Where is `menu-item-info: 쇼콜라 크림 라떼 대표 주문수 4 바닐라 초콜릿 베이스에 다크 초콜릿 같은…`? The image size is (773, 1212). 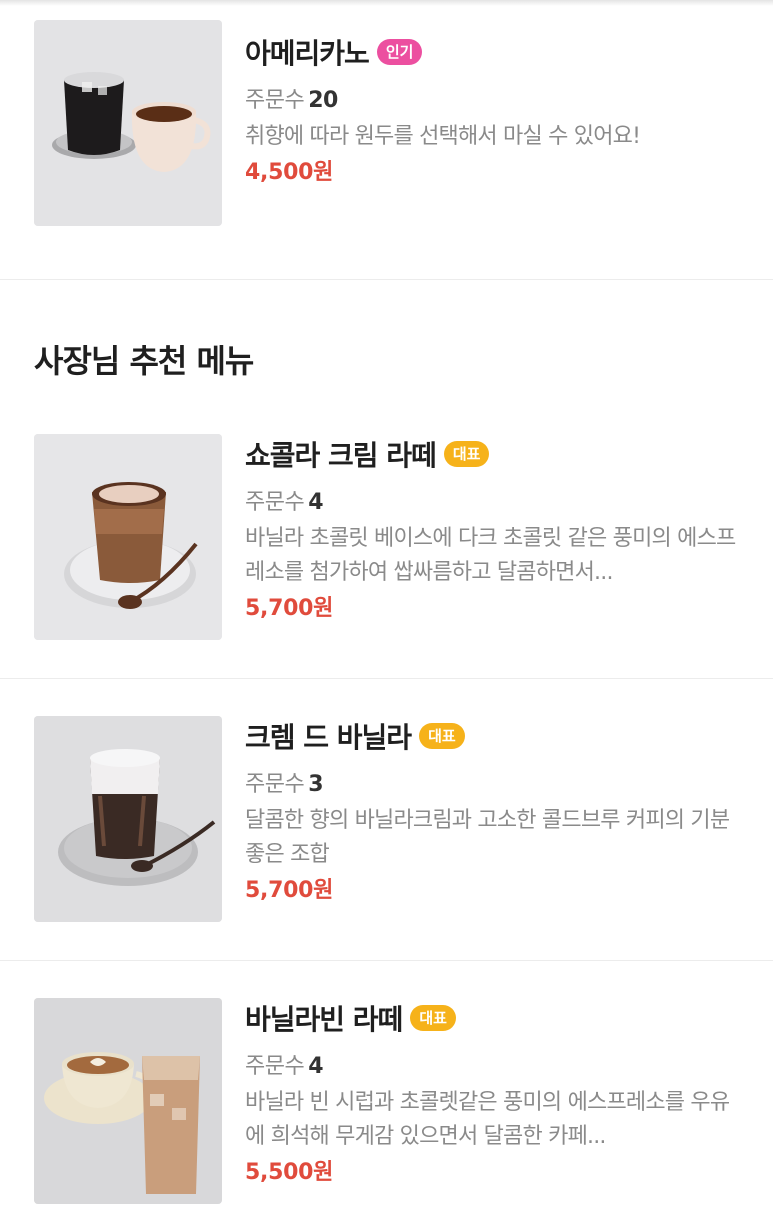 menu-item-info: 쇼콜라 크림 라떼 대표 주문수 4 바닐라 초콜릿 베이스에 다크 초콜릿 같은… is located at coordinates (494, 530).